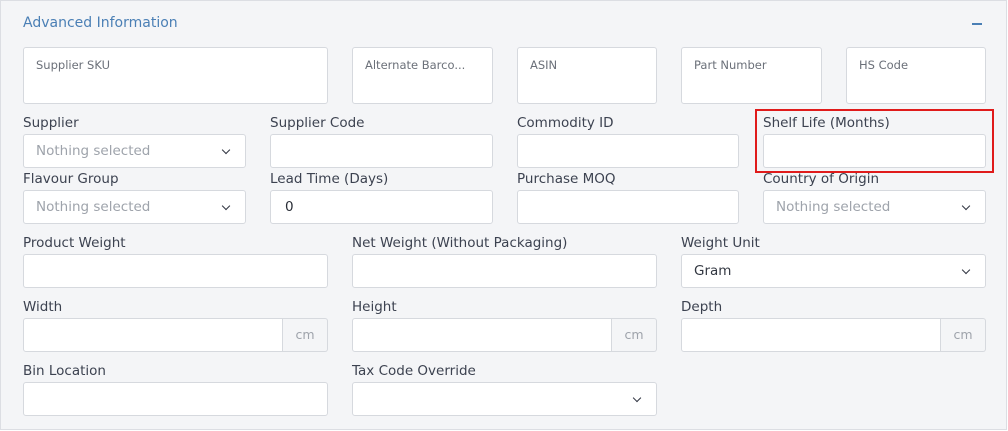 The height and width of the screenshot is (431, 1008). Describe the element at coordinates (153, 335) in the screenshot. I see `width-input` at that location.